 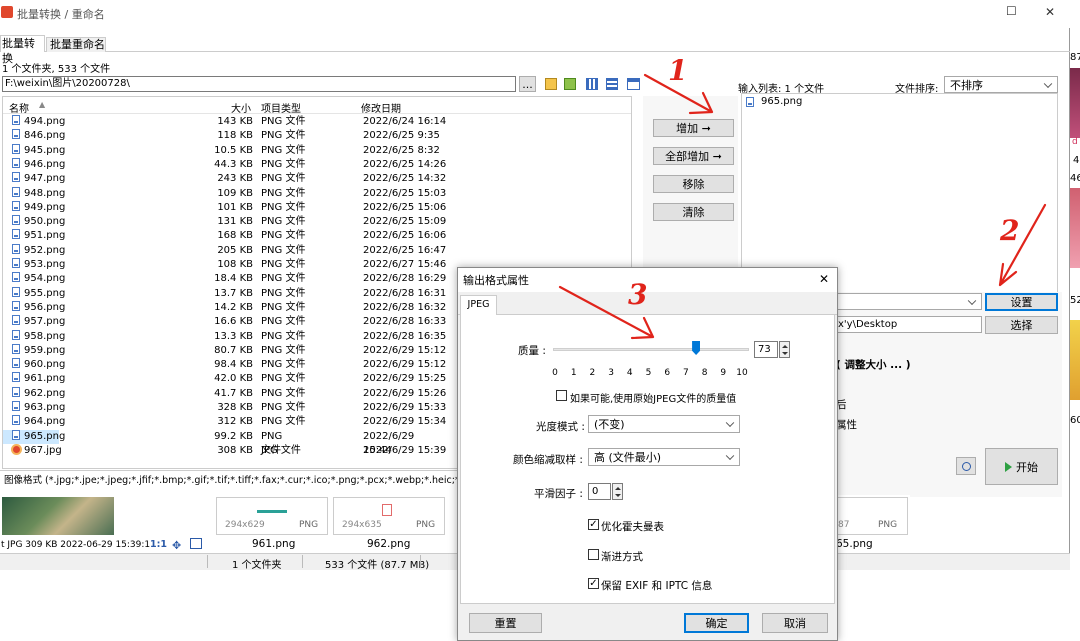 What do you see at coordinates (677, 70) in the screenshot?
I see `annotation-number-1: 1` at bounding box center [677, 70].